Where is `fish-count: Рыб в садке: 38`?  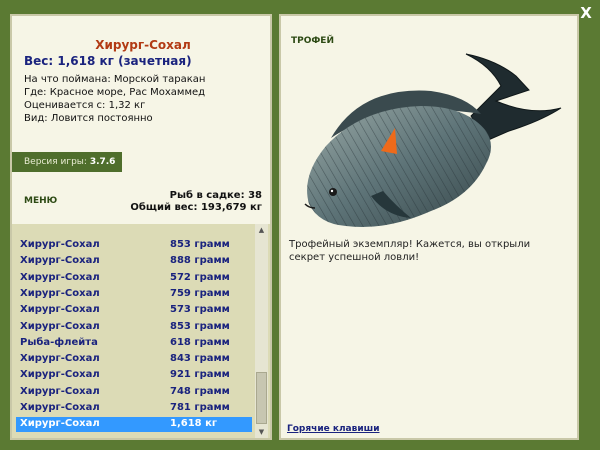 fish-count: Рыб в садке: 38 is located at coordinates (215, 195).